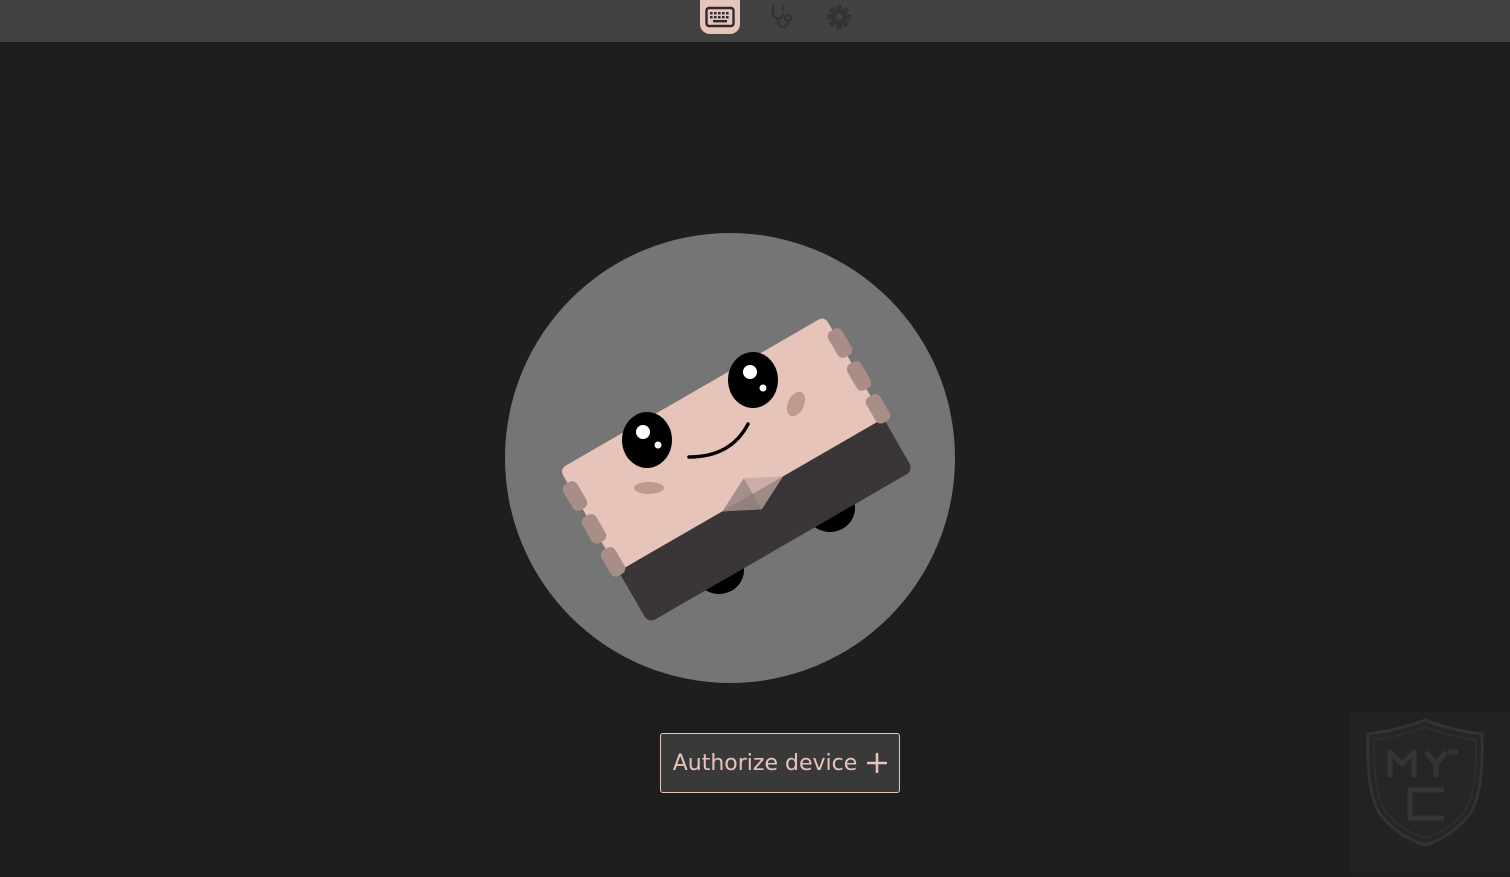  What do you see at coordinates (649, 488) in the screenshot?
I see `mascot-cheek-left` at bounding box center [649, 488].